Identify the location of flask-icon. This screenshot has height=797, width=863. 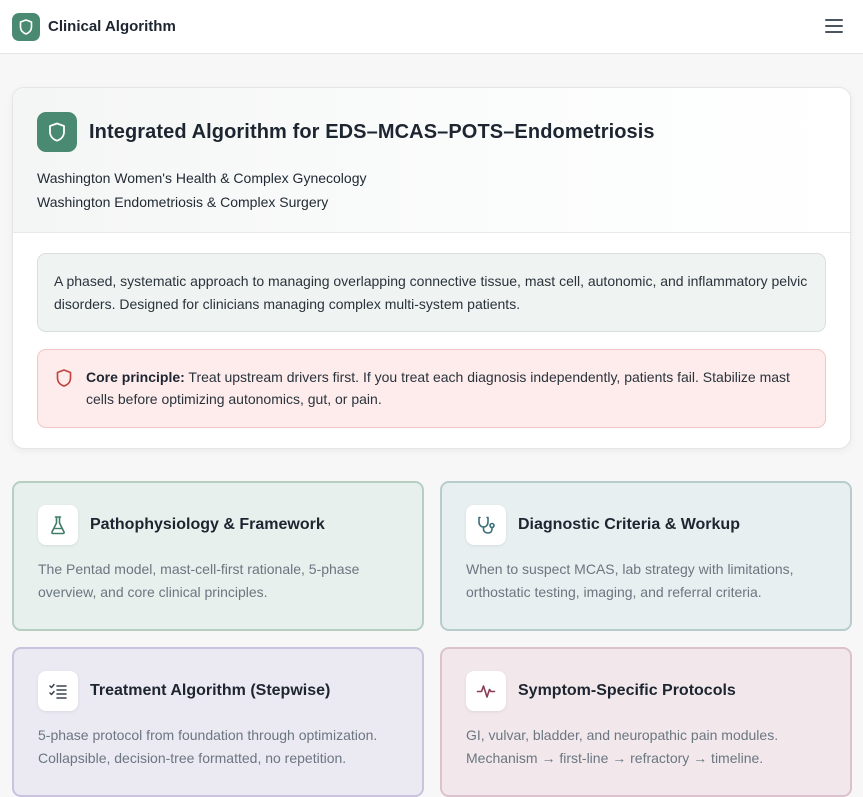
(58, 525).